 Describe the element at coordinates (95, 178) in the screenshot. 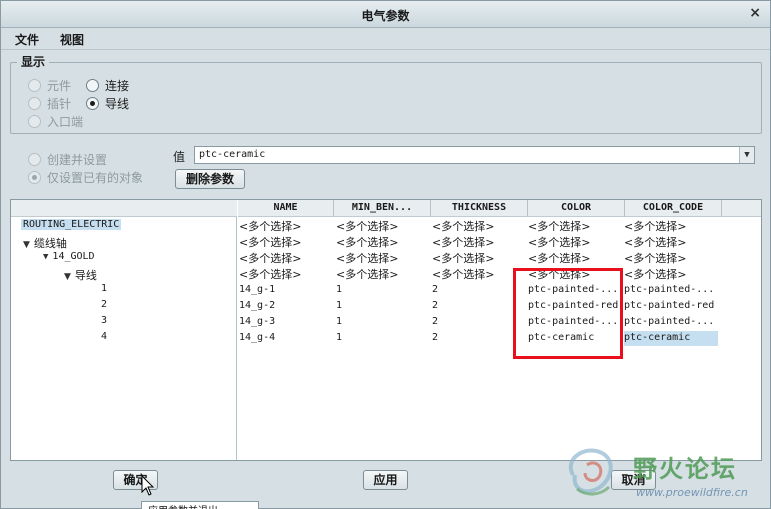

I see `radio-label: 仅设置已有的对象` at that location.